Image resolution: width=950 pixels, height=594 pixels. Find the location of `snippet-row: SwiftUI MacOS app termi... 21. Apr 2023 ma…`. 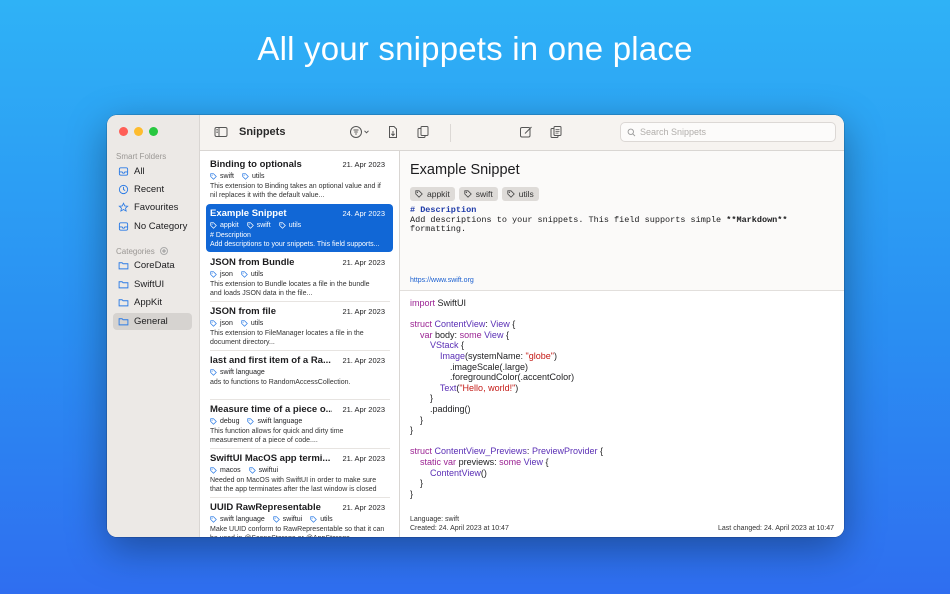

snippet-row: SwiftUI MacOS app termi... 21. Apr 2023 ma… is located at coordinates (299, 473).